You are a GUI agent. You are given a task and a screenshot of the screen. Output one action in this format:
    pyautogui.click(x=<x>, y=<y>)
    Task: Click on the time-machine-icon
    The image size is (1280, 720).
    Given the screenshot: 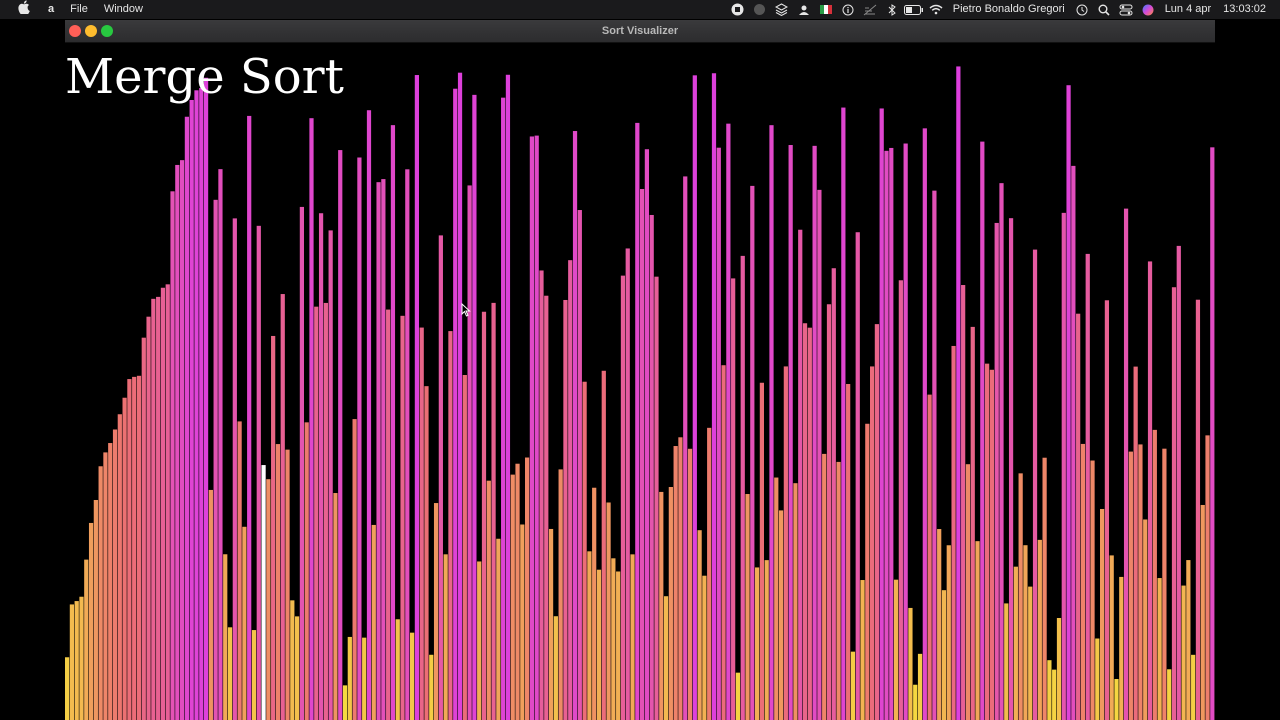 What is the action you would take?
    pyautogui.click(x=1082, y=9)
    